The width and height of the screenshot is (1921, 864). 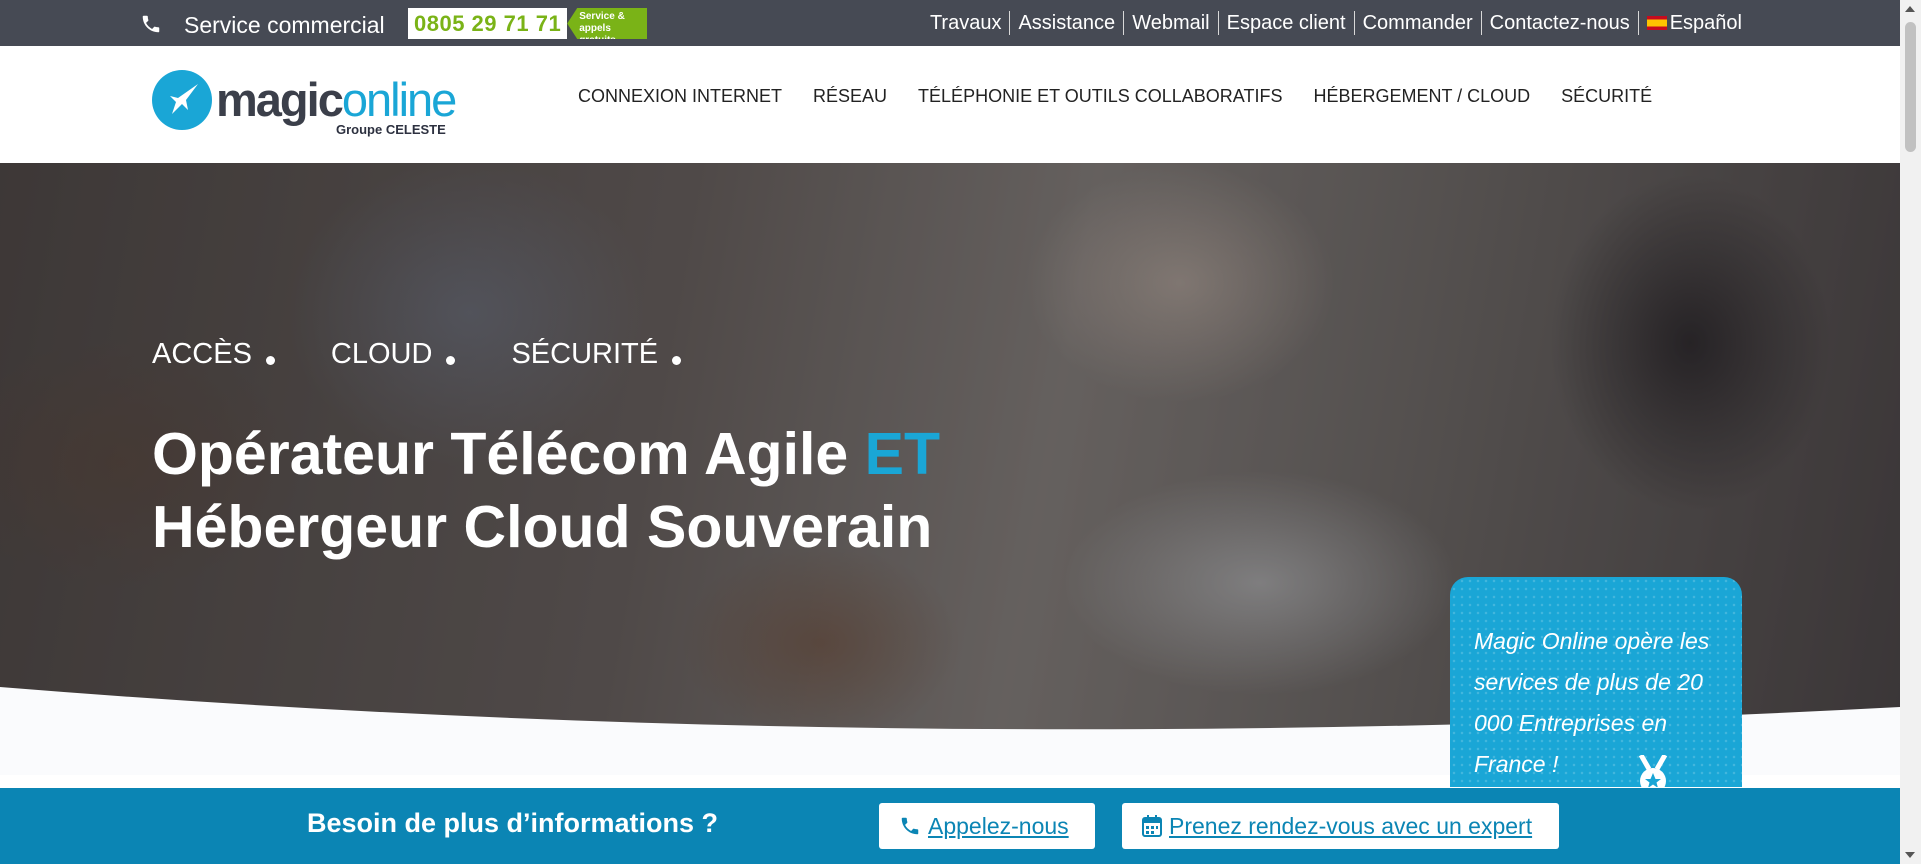 I want to click on scroll-down-icon, so click(x=1910, y=855).